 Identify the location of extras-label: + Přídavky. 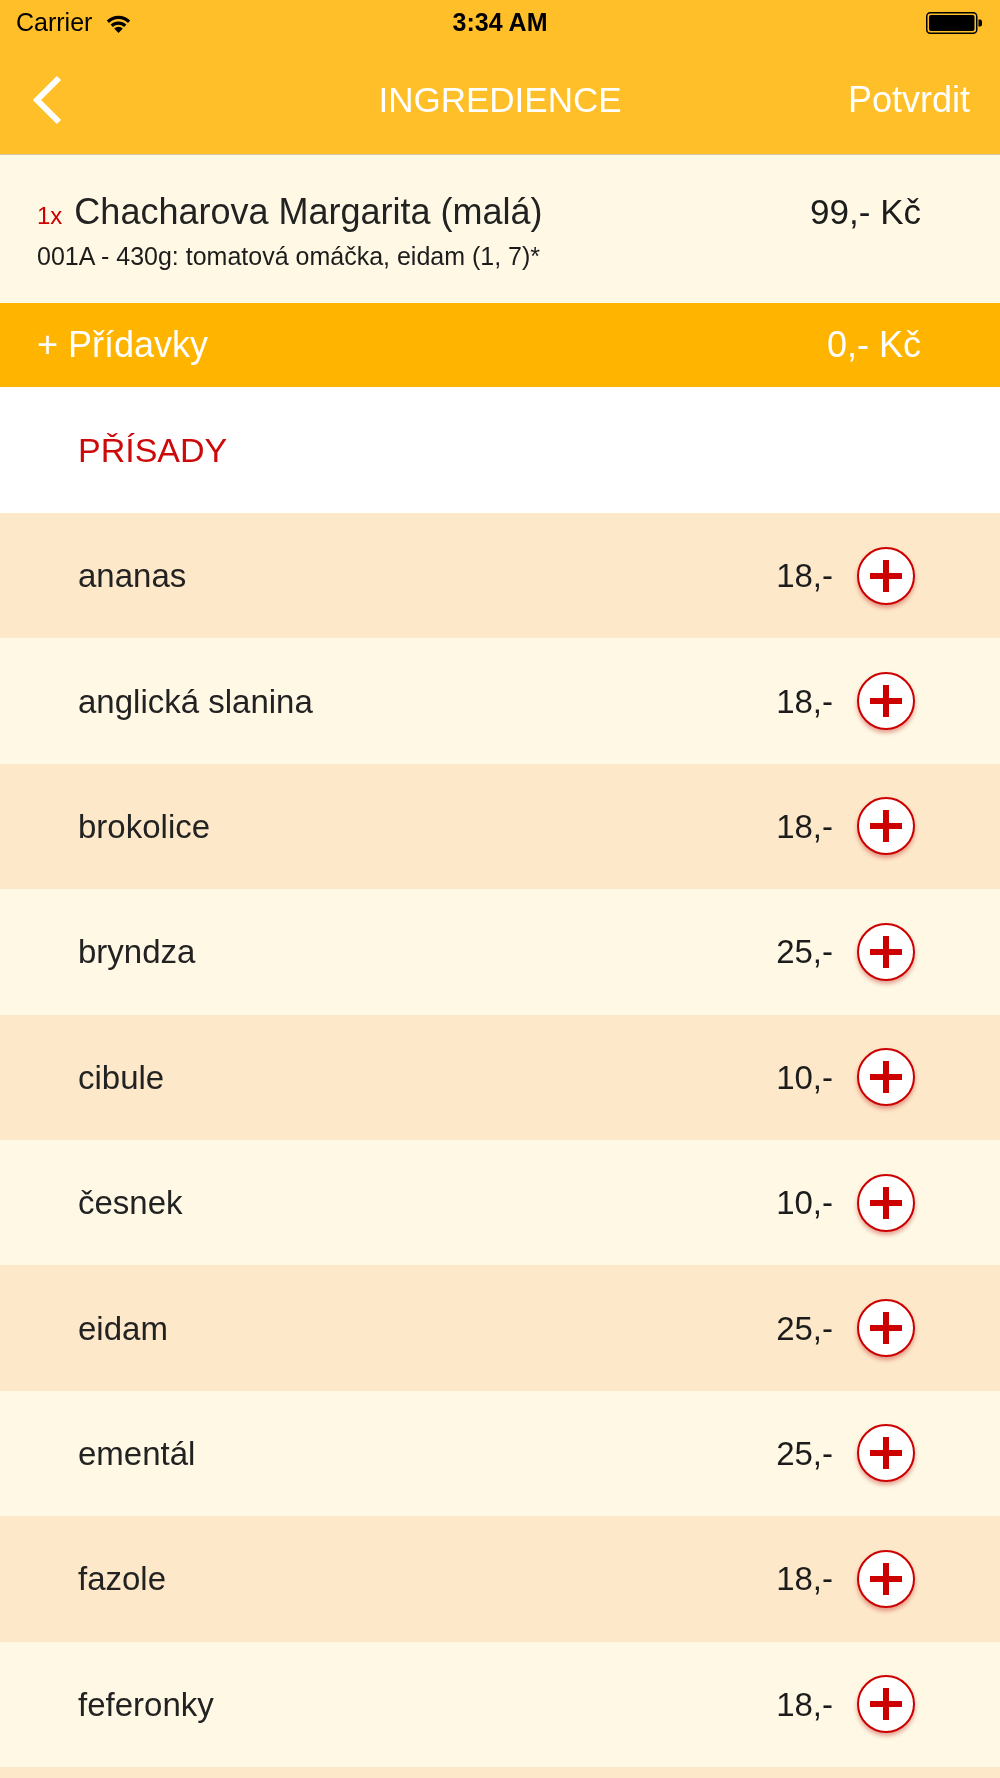
(123, 345).